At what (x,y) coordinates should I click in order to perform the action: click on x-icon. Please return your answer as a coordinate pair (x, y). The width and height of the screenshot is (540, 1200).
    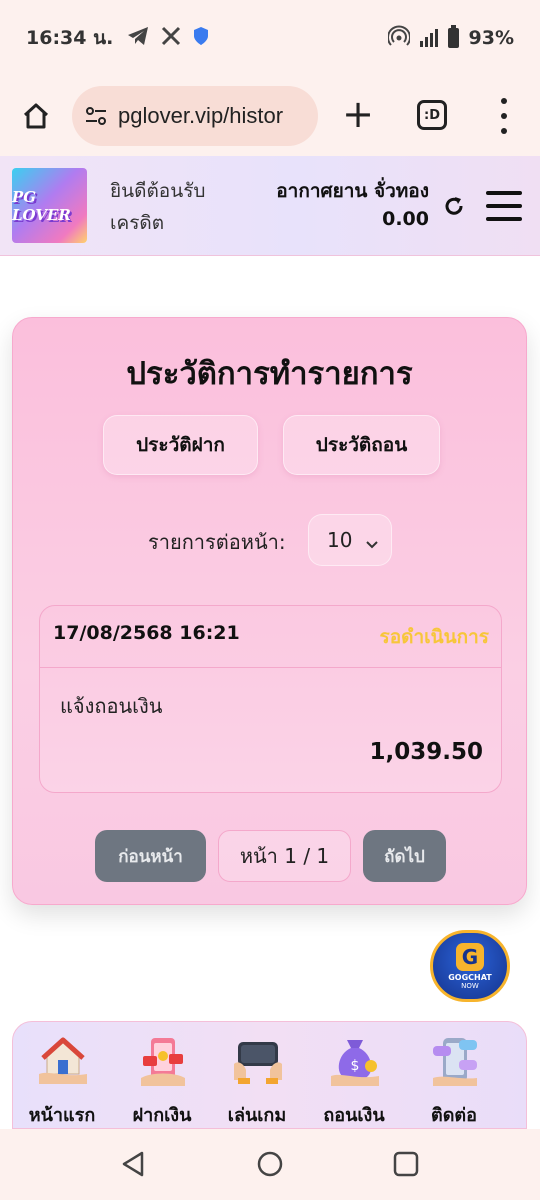
    Looking at the image, I should click on (171, 38).